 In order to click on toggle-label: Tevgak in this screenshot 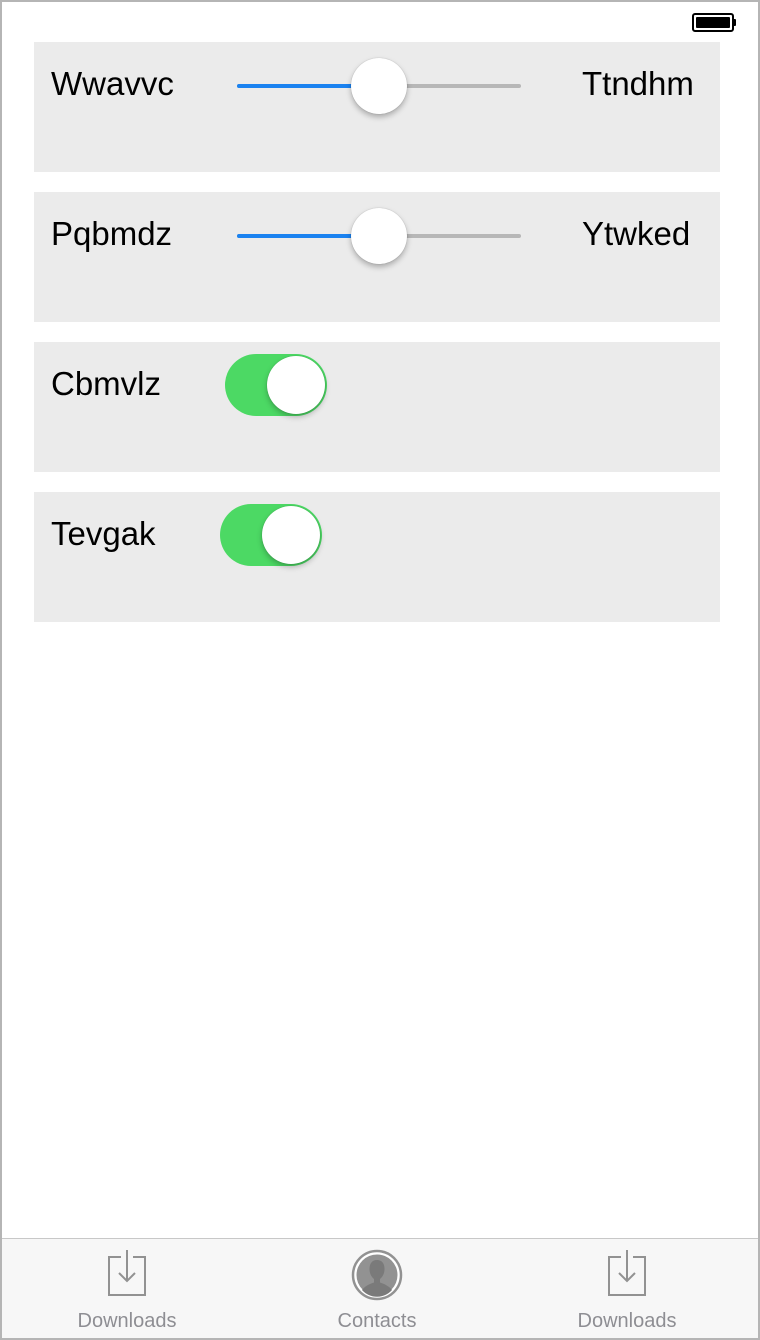, I will do `click(103, 533)`.